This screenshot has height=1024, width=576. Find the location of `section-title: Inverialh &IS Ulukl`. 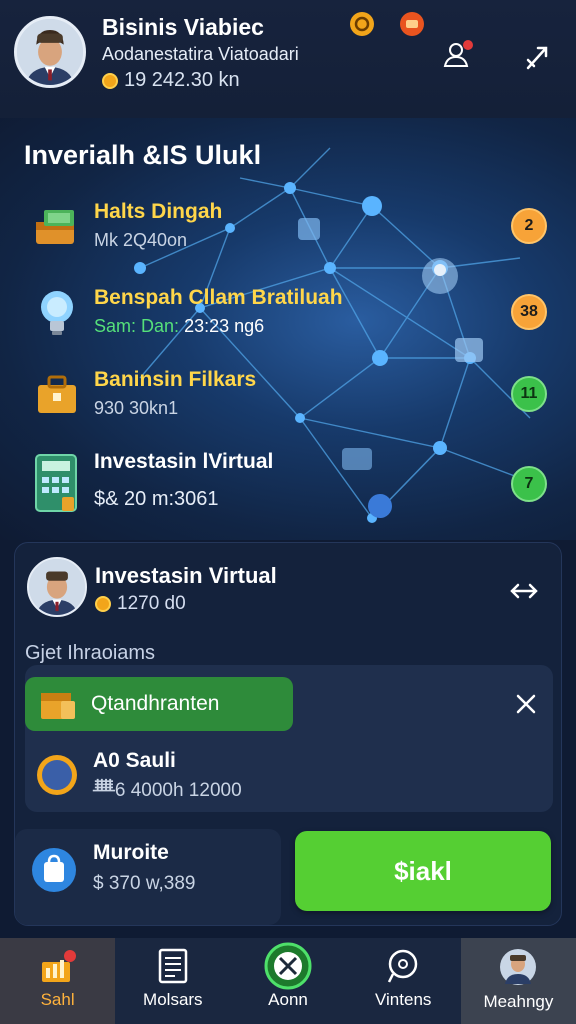

section-title: Inverialh &IS Ulukl is located at coordinates (143, 155).